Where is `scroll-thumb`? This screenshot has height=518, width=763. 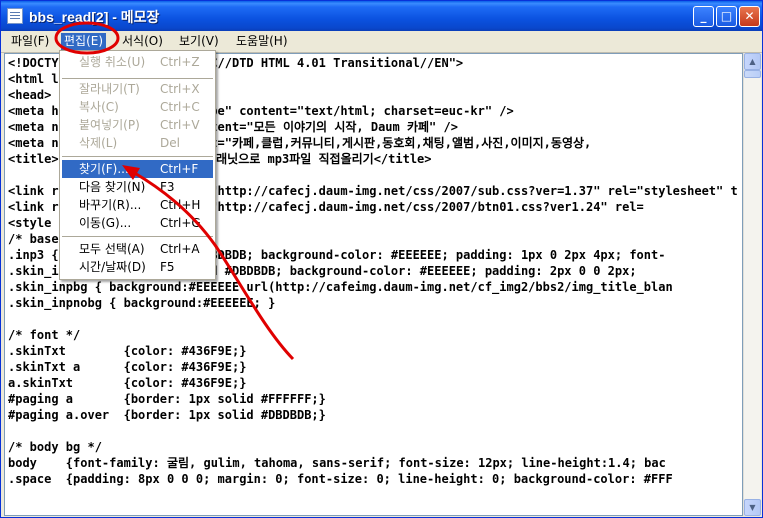 scroll-thumb is located at coordinates (752, 74).